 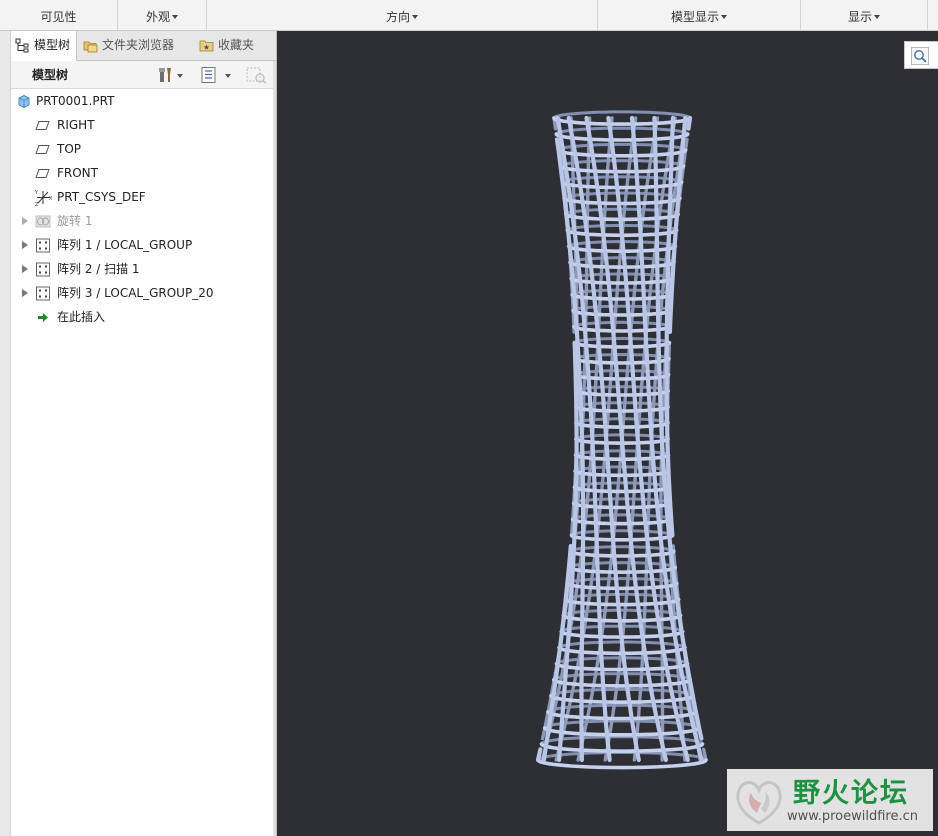 I want to click on tab-favorites: 收藏夹, so click(x=235, y=45).